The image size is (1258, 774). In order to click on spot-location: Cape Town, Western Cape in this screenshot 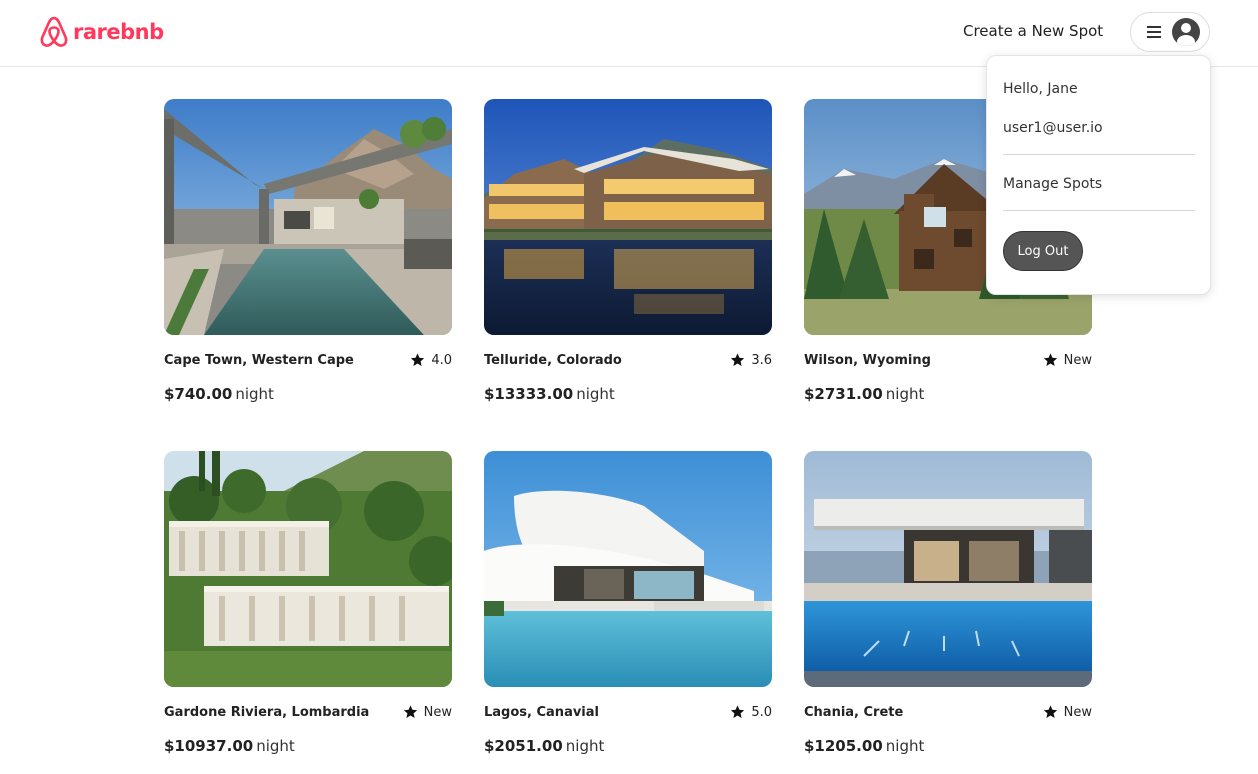, I will do `click(259, 360)`.